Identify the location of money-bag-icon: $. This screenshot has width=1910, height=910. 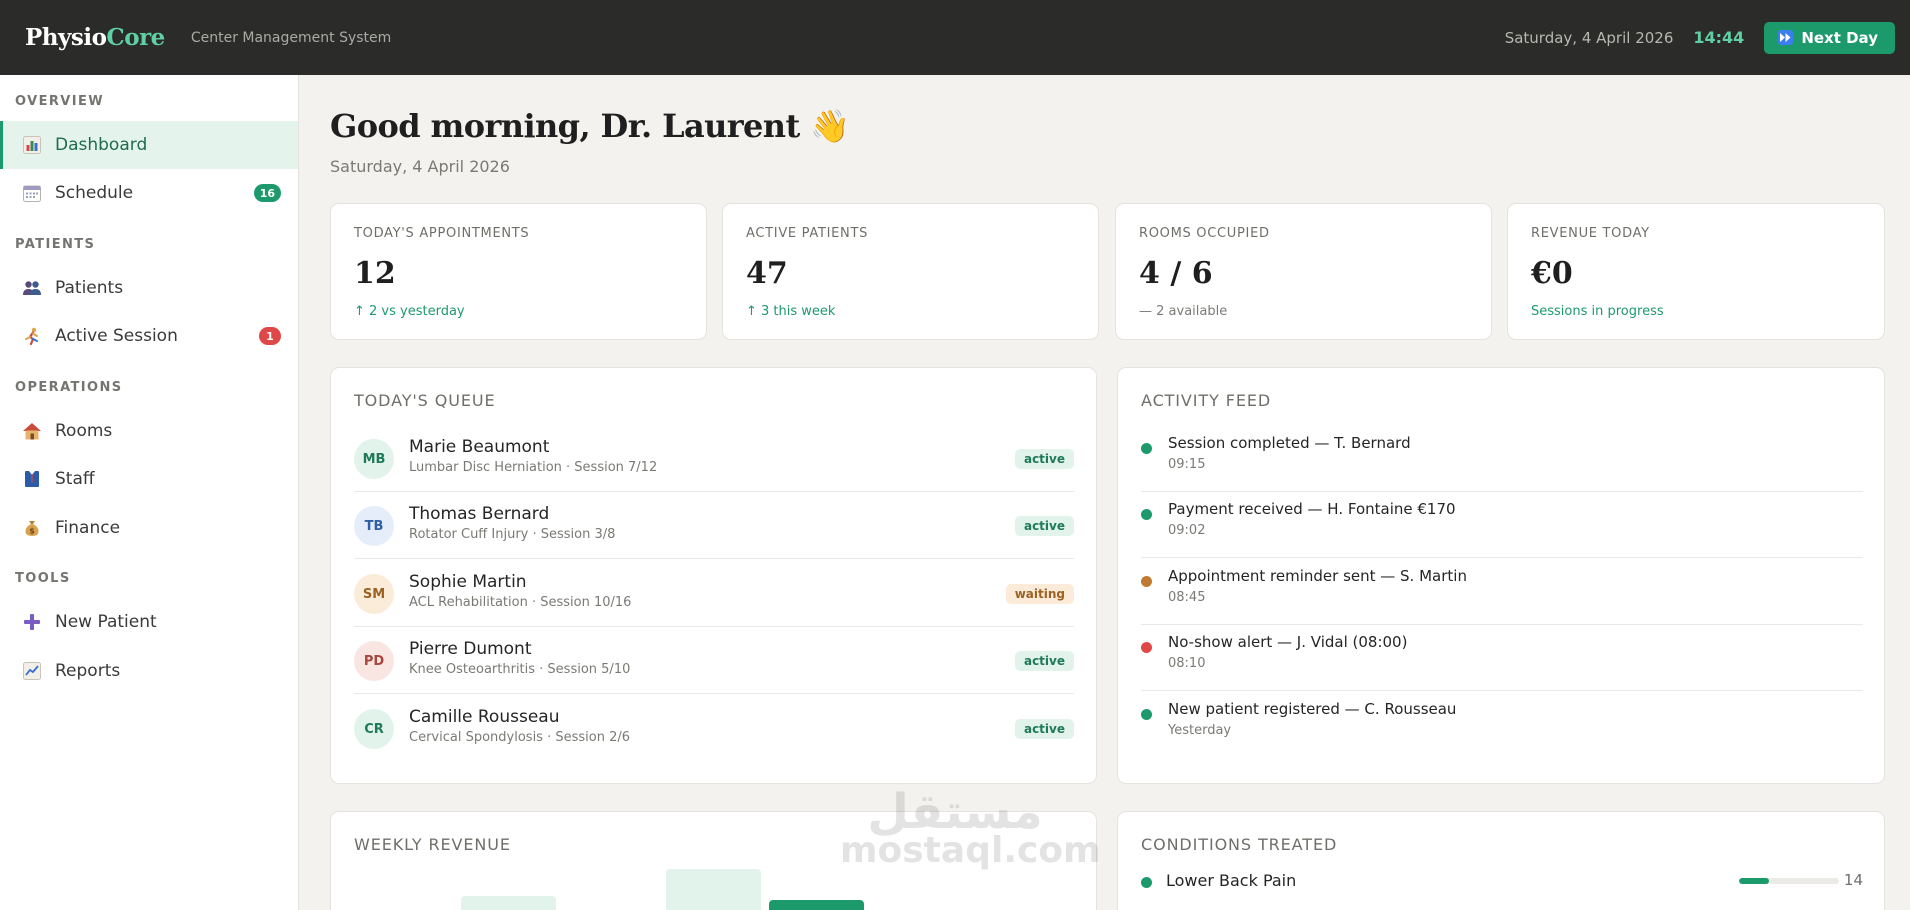
(32, 528).